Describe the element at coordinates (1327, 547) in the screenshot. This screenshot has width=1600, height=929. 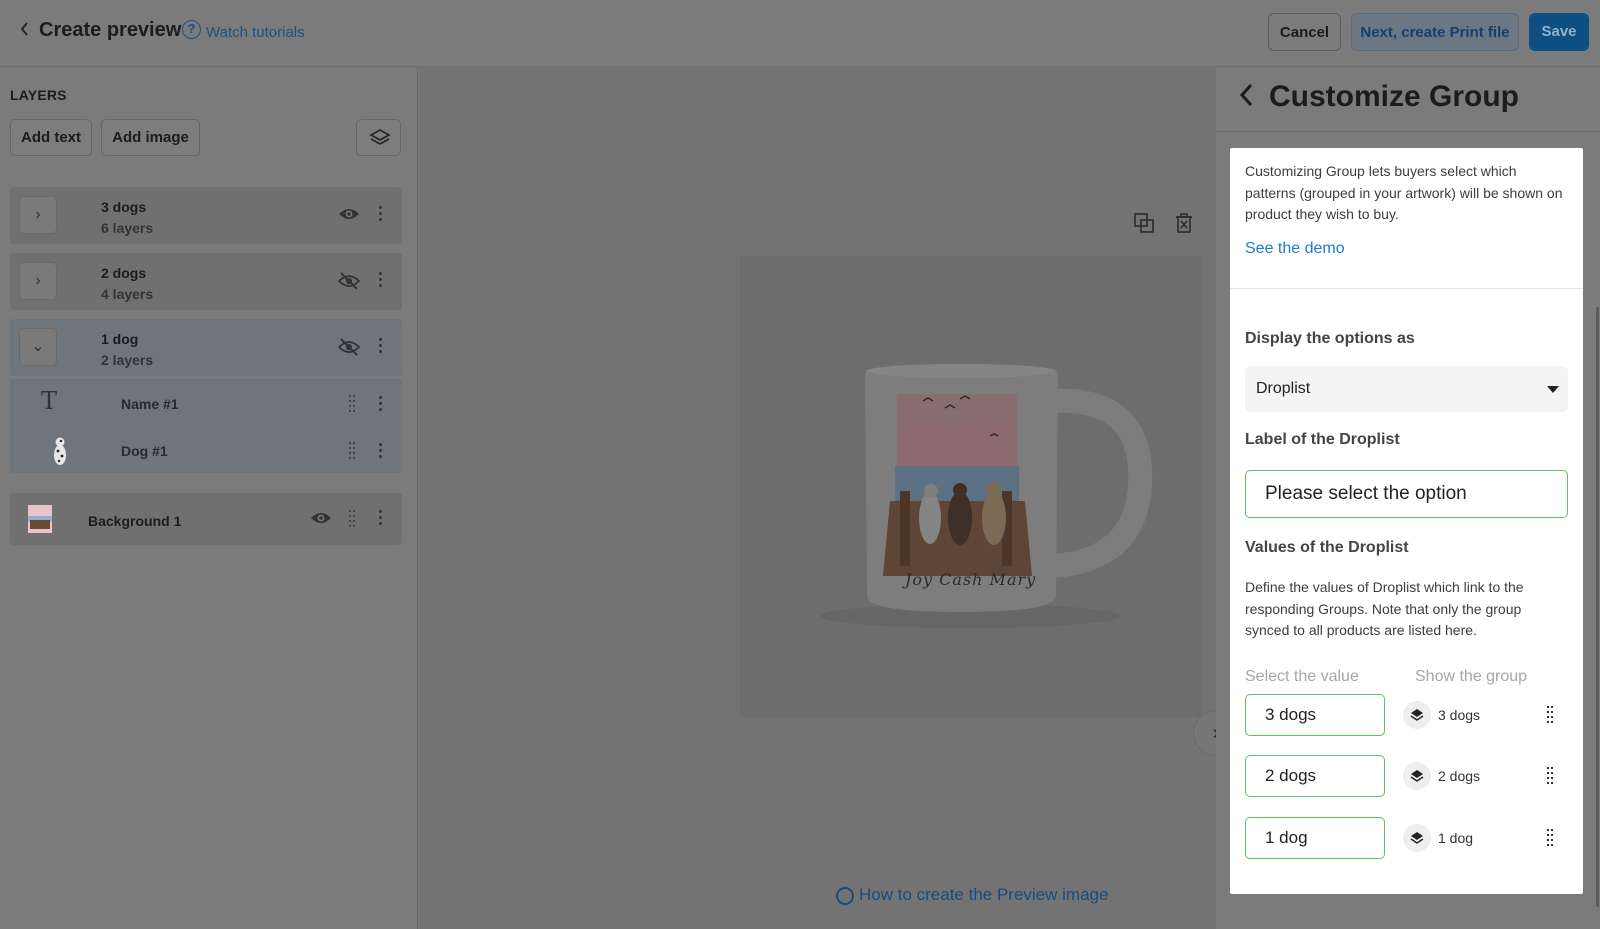
I see `values-heading: Values of the Droplist` at that location.